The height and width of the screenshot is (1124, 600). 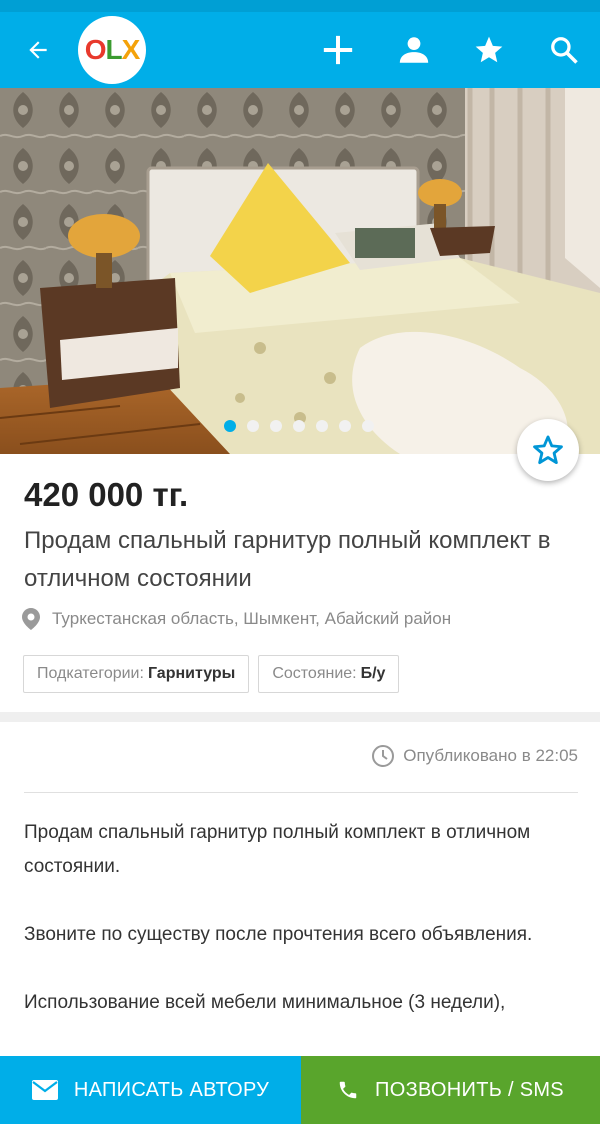 What do you see at coordinates (300, 6) in the screenshot?
I see `status-bar` at bounding box center [300, 6].